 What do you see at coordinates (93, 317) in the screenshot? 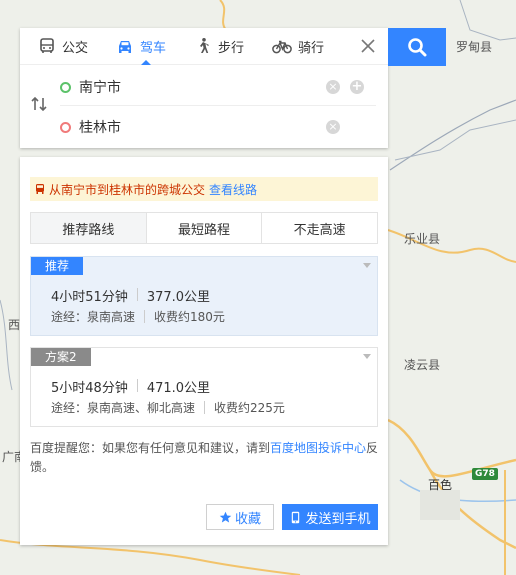
I see `plan-via: 途经：泉南高速` at bounding box center [93, 317].